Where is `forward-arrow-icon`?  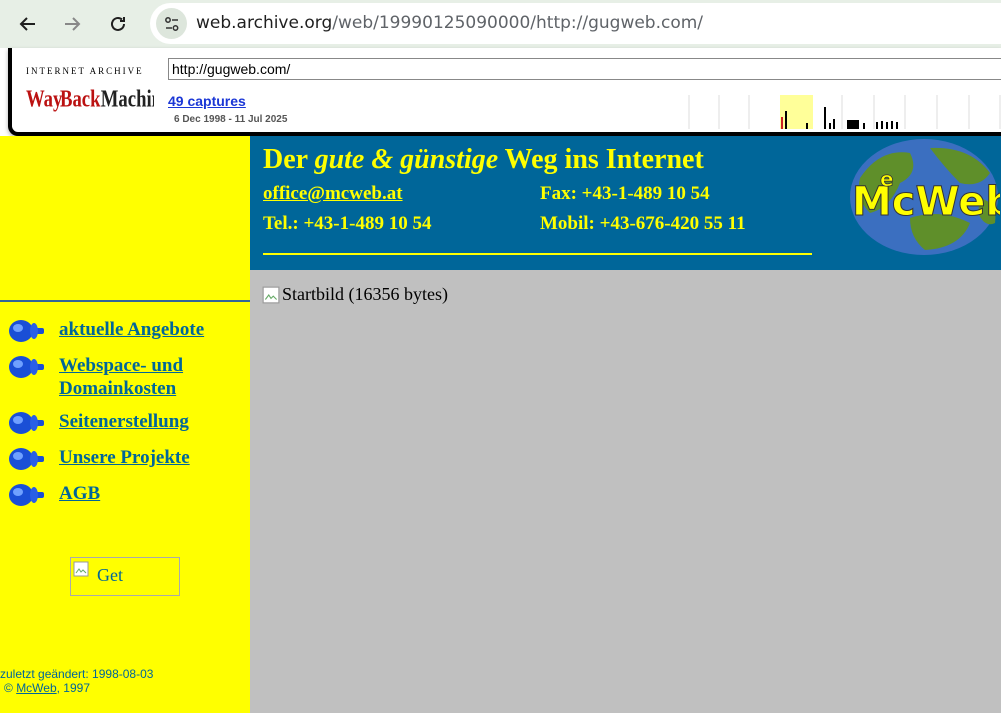 forward-arrow-icon is located at coordinates (73, 24).